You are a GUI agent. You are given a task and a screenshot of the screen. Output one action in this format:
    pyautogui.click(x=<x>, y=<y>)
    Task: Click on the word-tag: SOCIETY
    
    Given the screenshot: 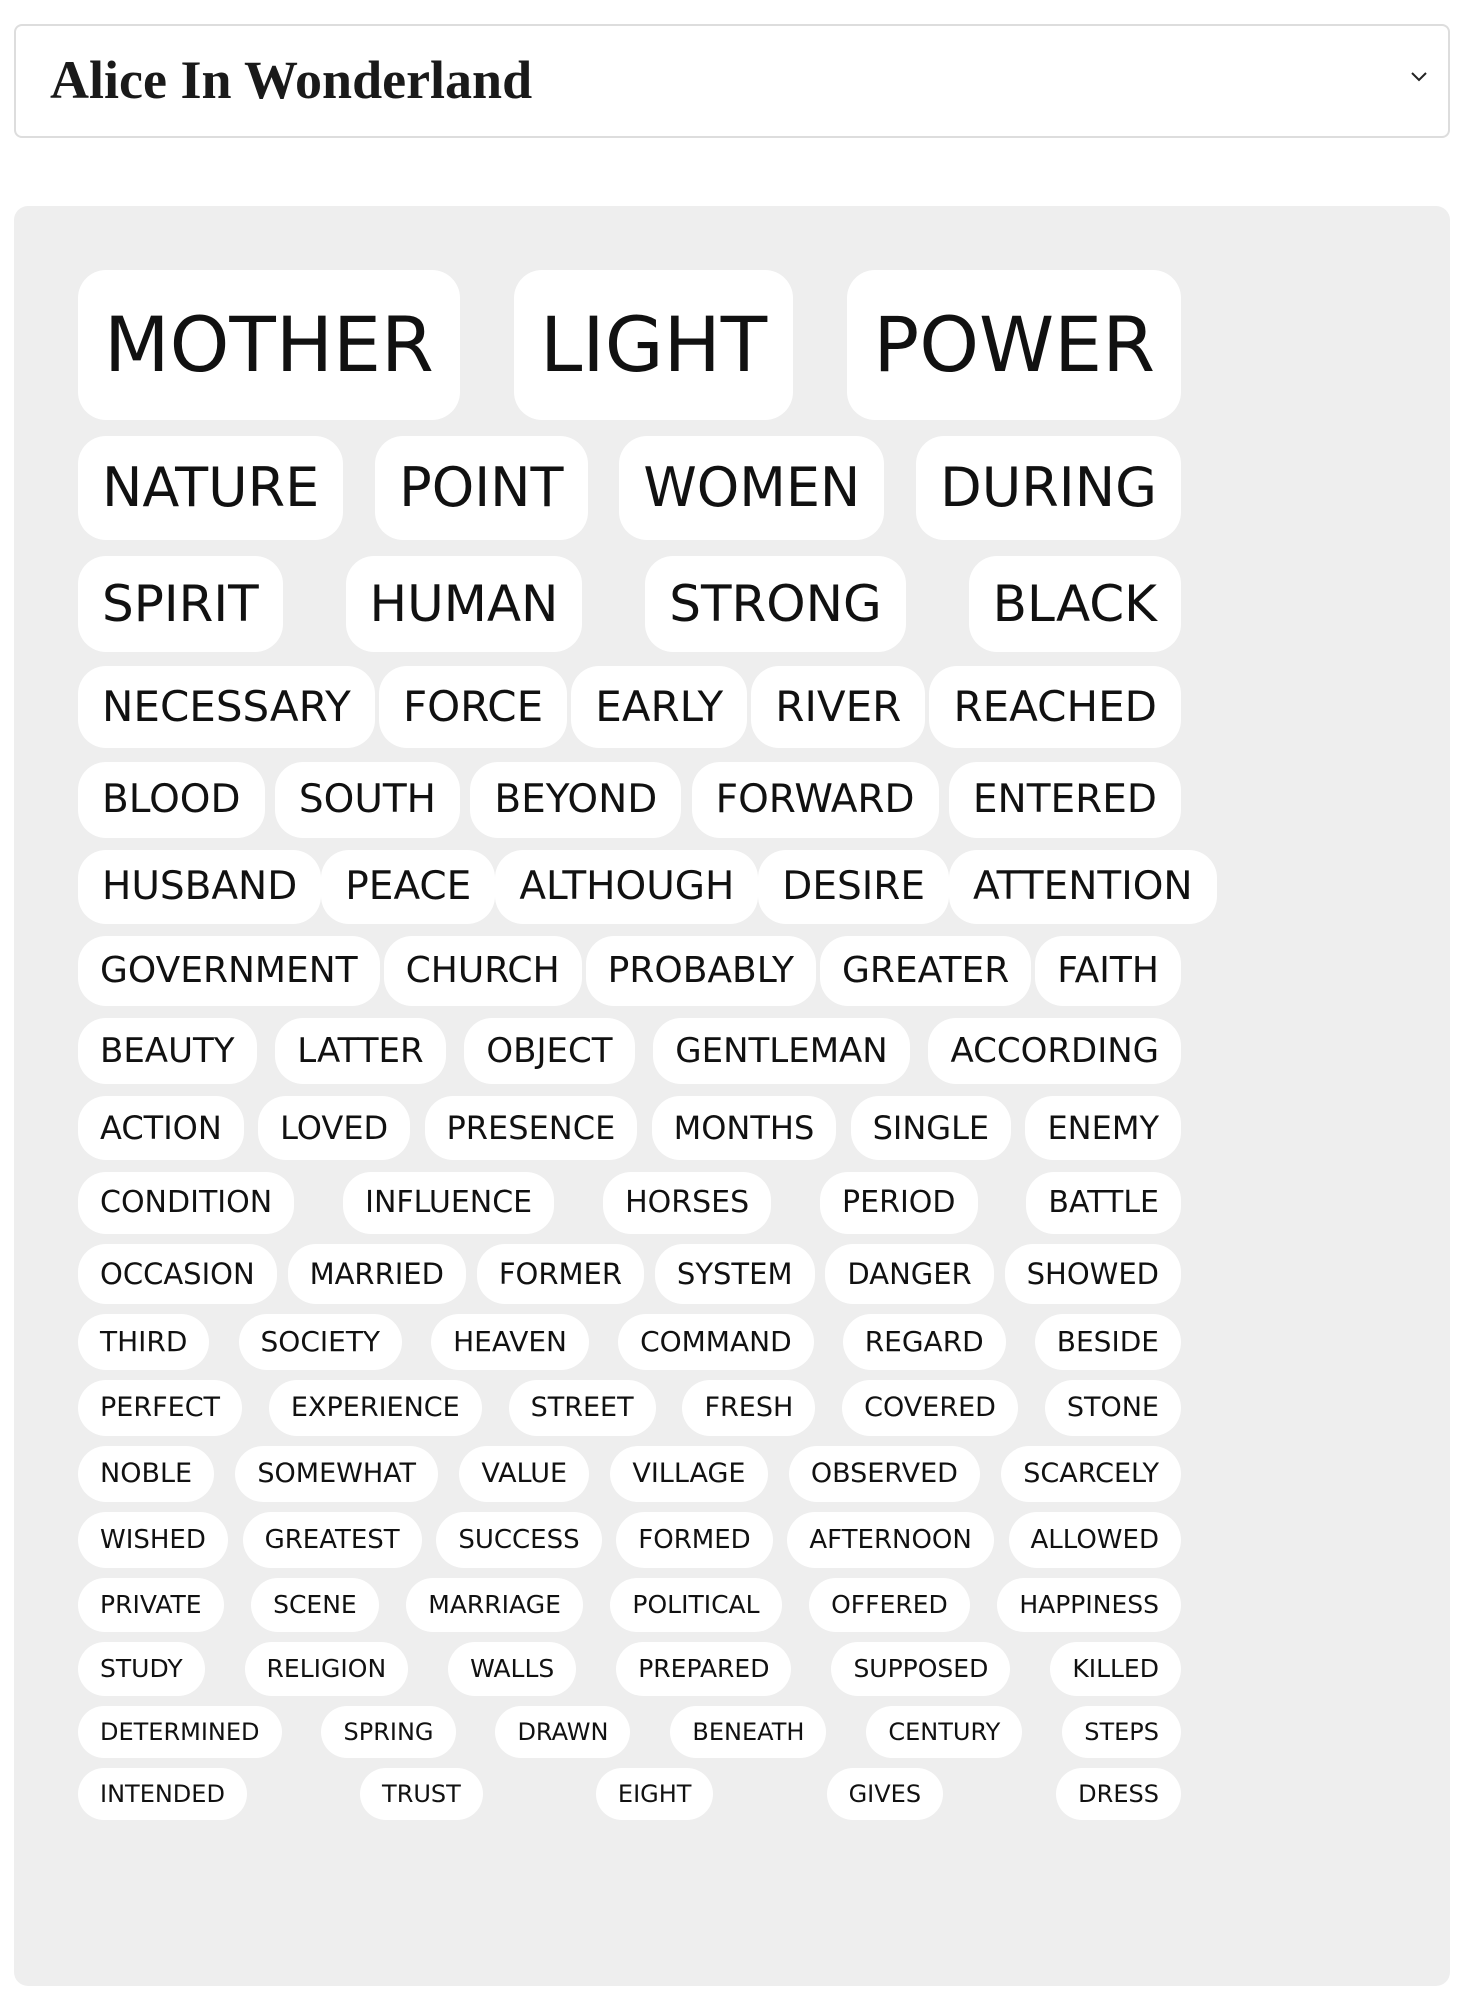 What is the action you would take?
    pyautogui.click(x=320, y=1342)
    